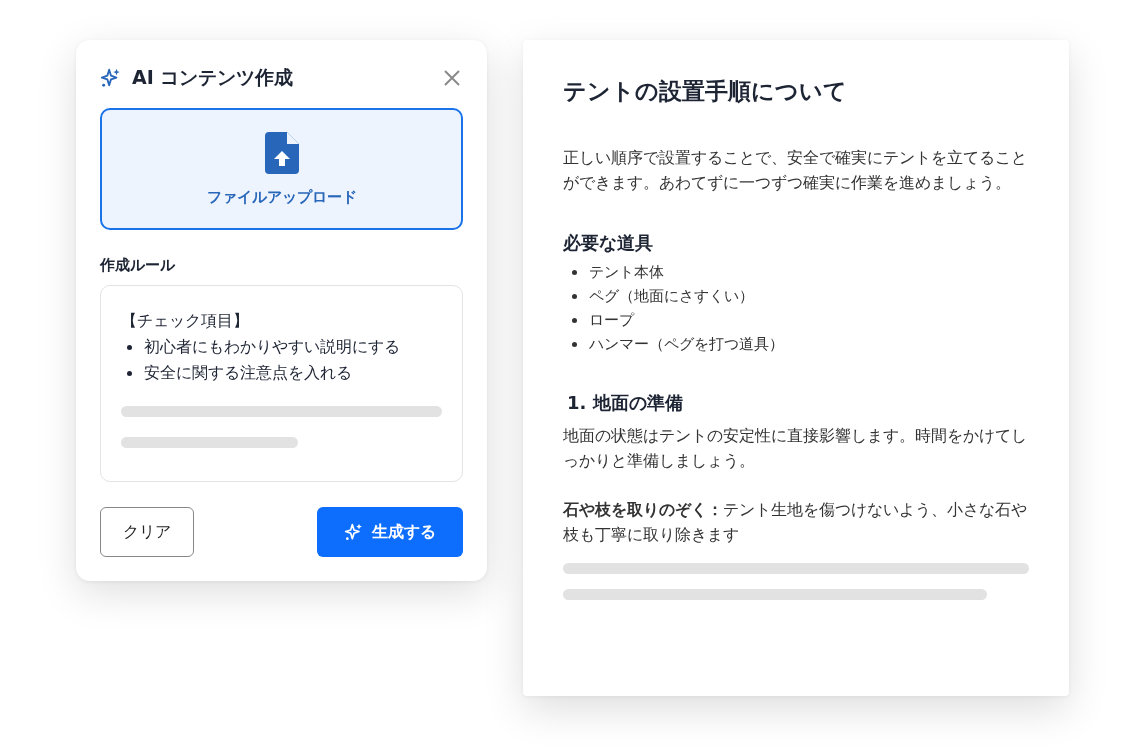 This screenshot has width=1144, height=752. Describe the element at coordinates (686, 344) in the screenshot. I see `list-item: ハンマー（ペグを打つ道具）` at that location.